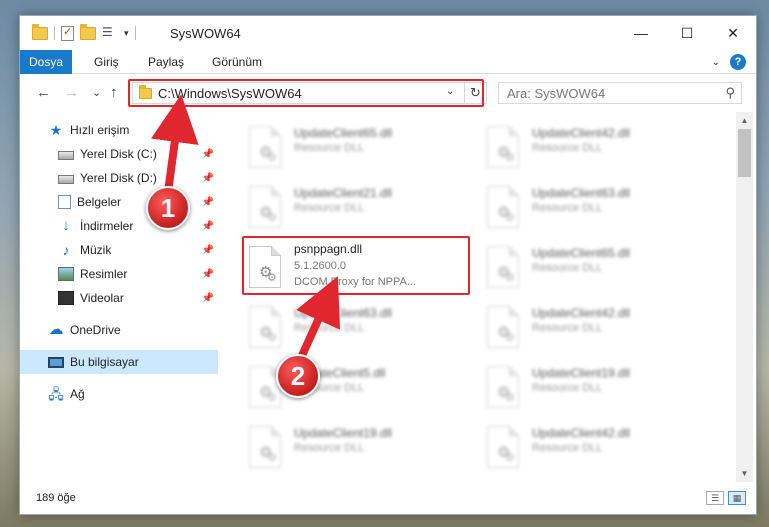  What do you see at coordinates (100, 130) in the screenshot?
I see `sidebar-item-label: Hızlı erişim` at bounding box center [100, 130].